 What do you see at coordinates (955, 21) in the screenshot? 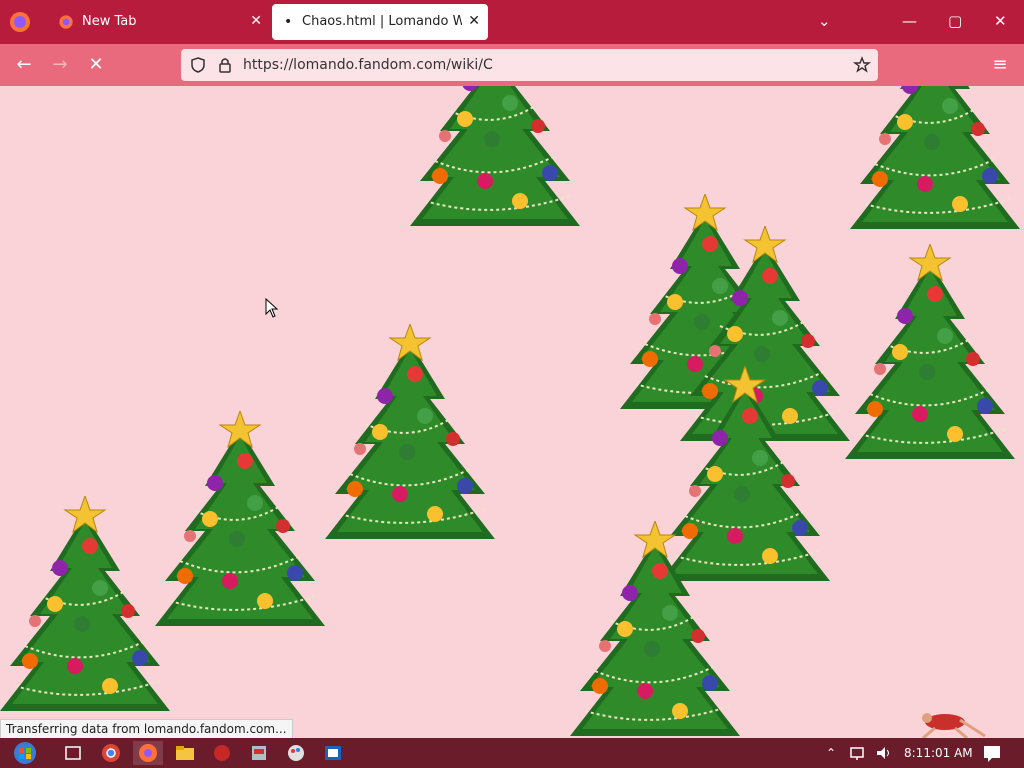
I see `maximize-button: ▢` at bounding box center [955, 21].